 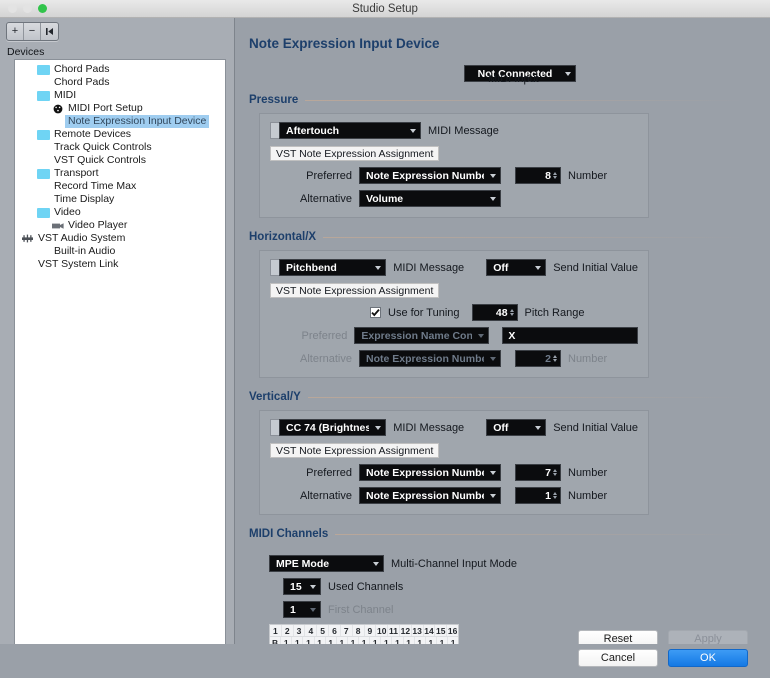 What do you see at coordinates (570, 335) in the screenshot?
I see `horizontal-x-preferred-text-field: X` at bounding box center [570, 335].